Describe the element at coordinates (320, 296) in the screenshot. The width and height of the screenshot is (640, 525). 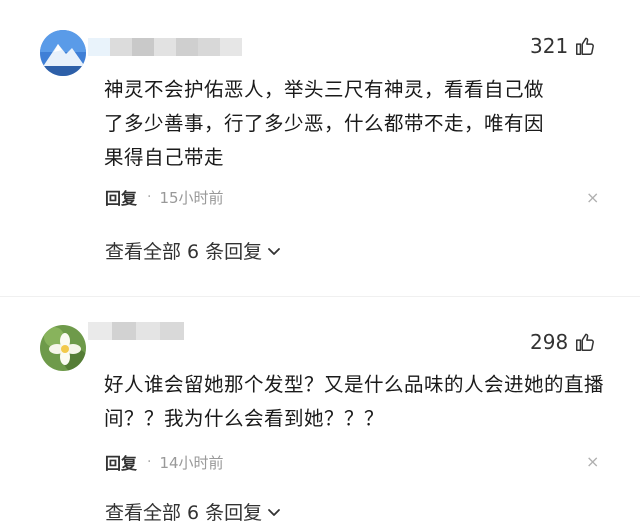
I see `comment-divider` at that location.